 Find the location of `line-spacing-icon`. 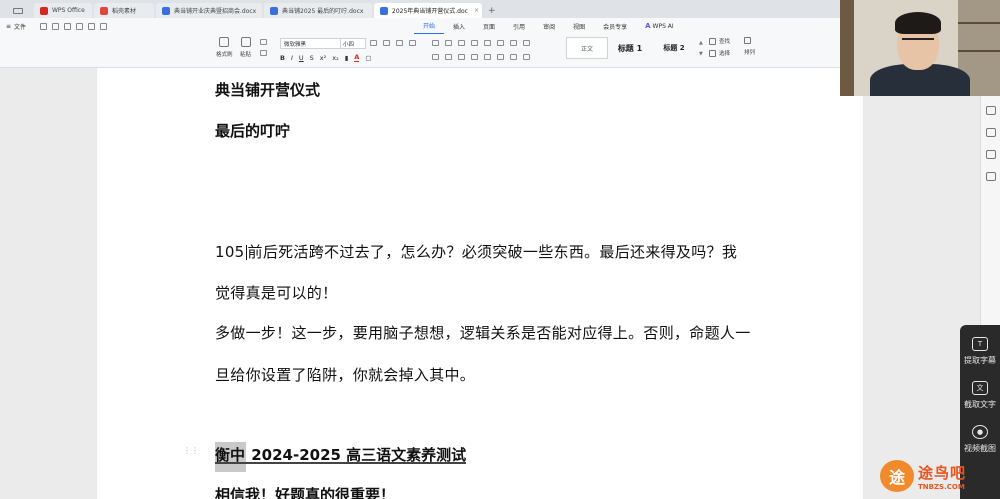

line-spacing-icon is located at coordinates (500, 57).